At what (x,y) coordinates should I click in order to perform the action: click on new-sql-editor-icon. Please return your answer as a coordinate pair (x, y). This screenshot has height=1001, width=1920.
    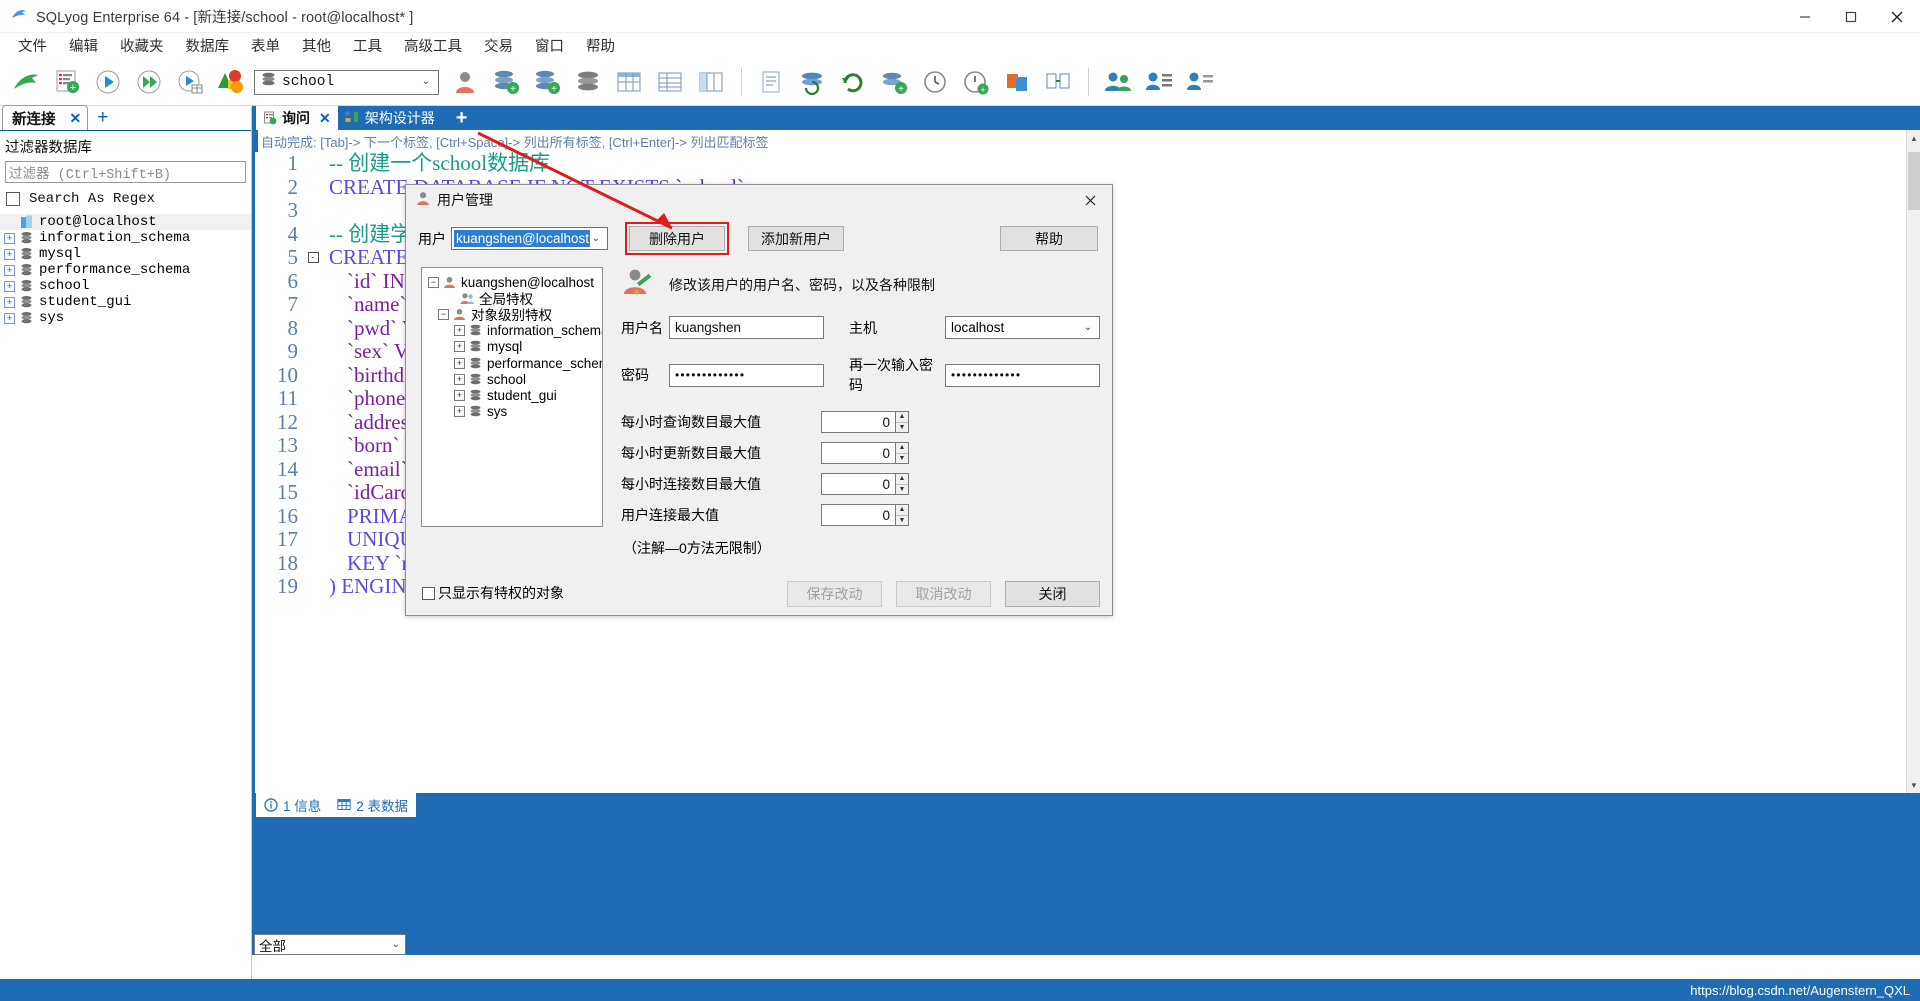
    Looking at the image, I should click on (771, 82).